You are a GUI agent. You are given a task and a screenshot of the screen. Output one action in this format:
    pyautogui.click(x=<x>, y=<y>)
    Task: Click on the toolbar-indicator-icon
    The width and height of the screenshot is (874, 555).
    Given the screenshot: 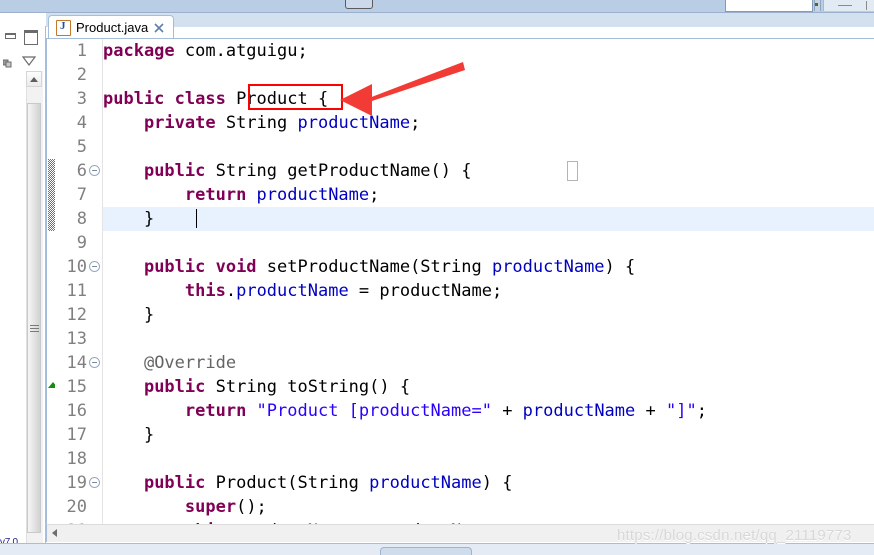 What is the action you would take?
    pyautogui.click(x=816, y=4)
    